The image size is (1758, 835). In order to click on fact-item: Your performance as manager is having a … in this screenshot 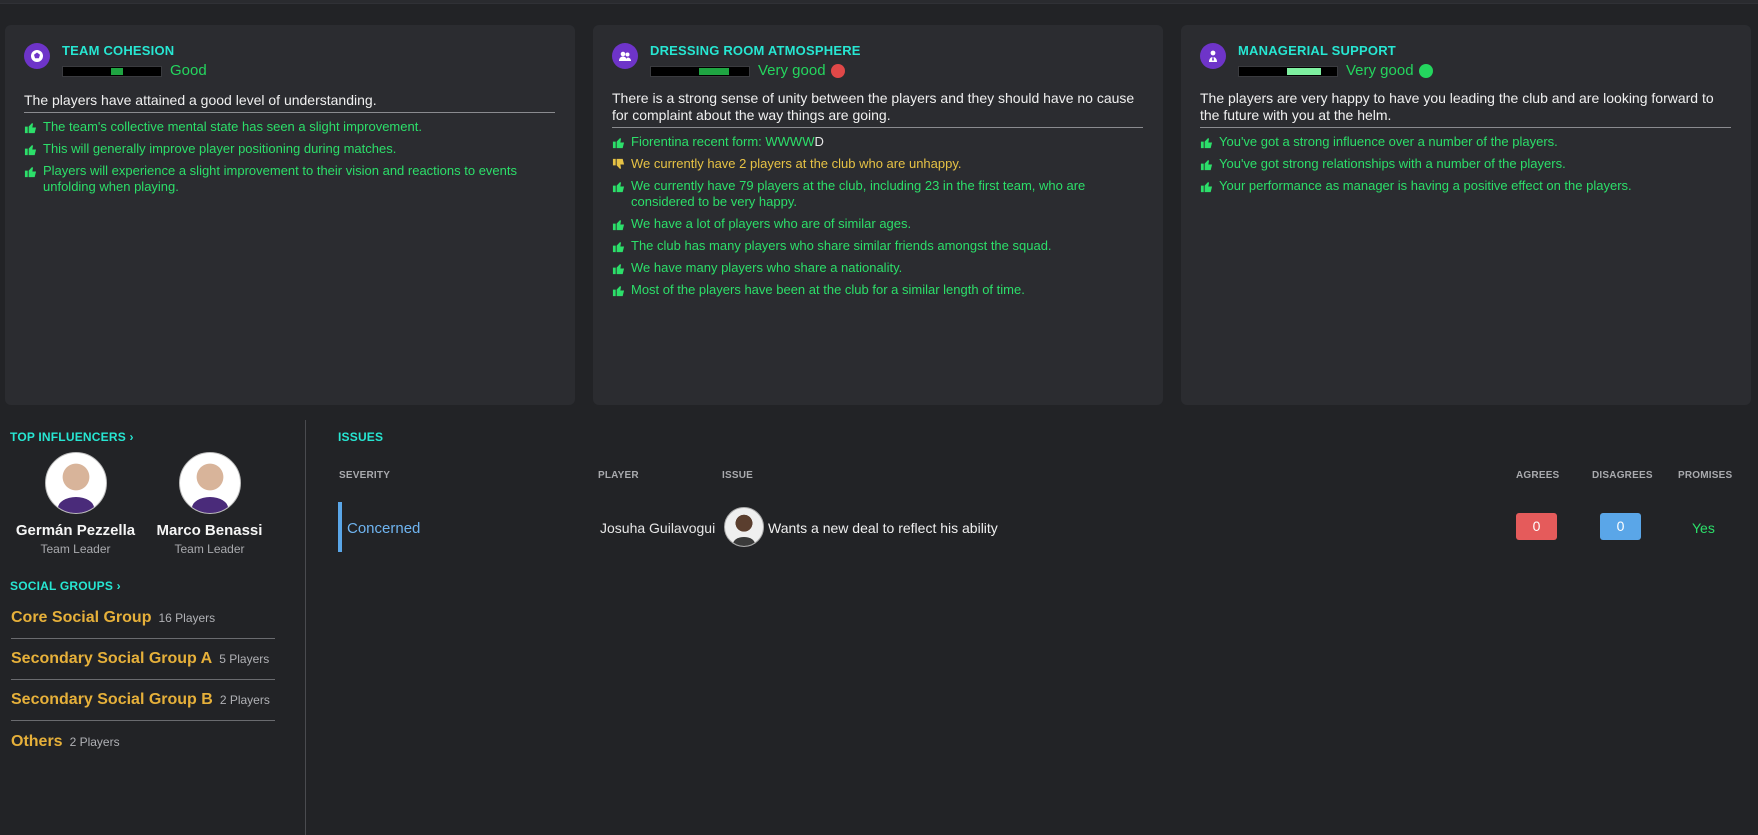, I will do `click(1465, 186)`.